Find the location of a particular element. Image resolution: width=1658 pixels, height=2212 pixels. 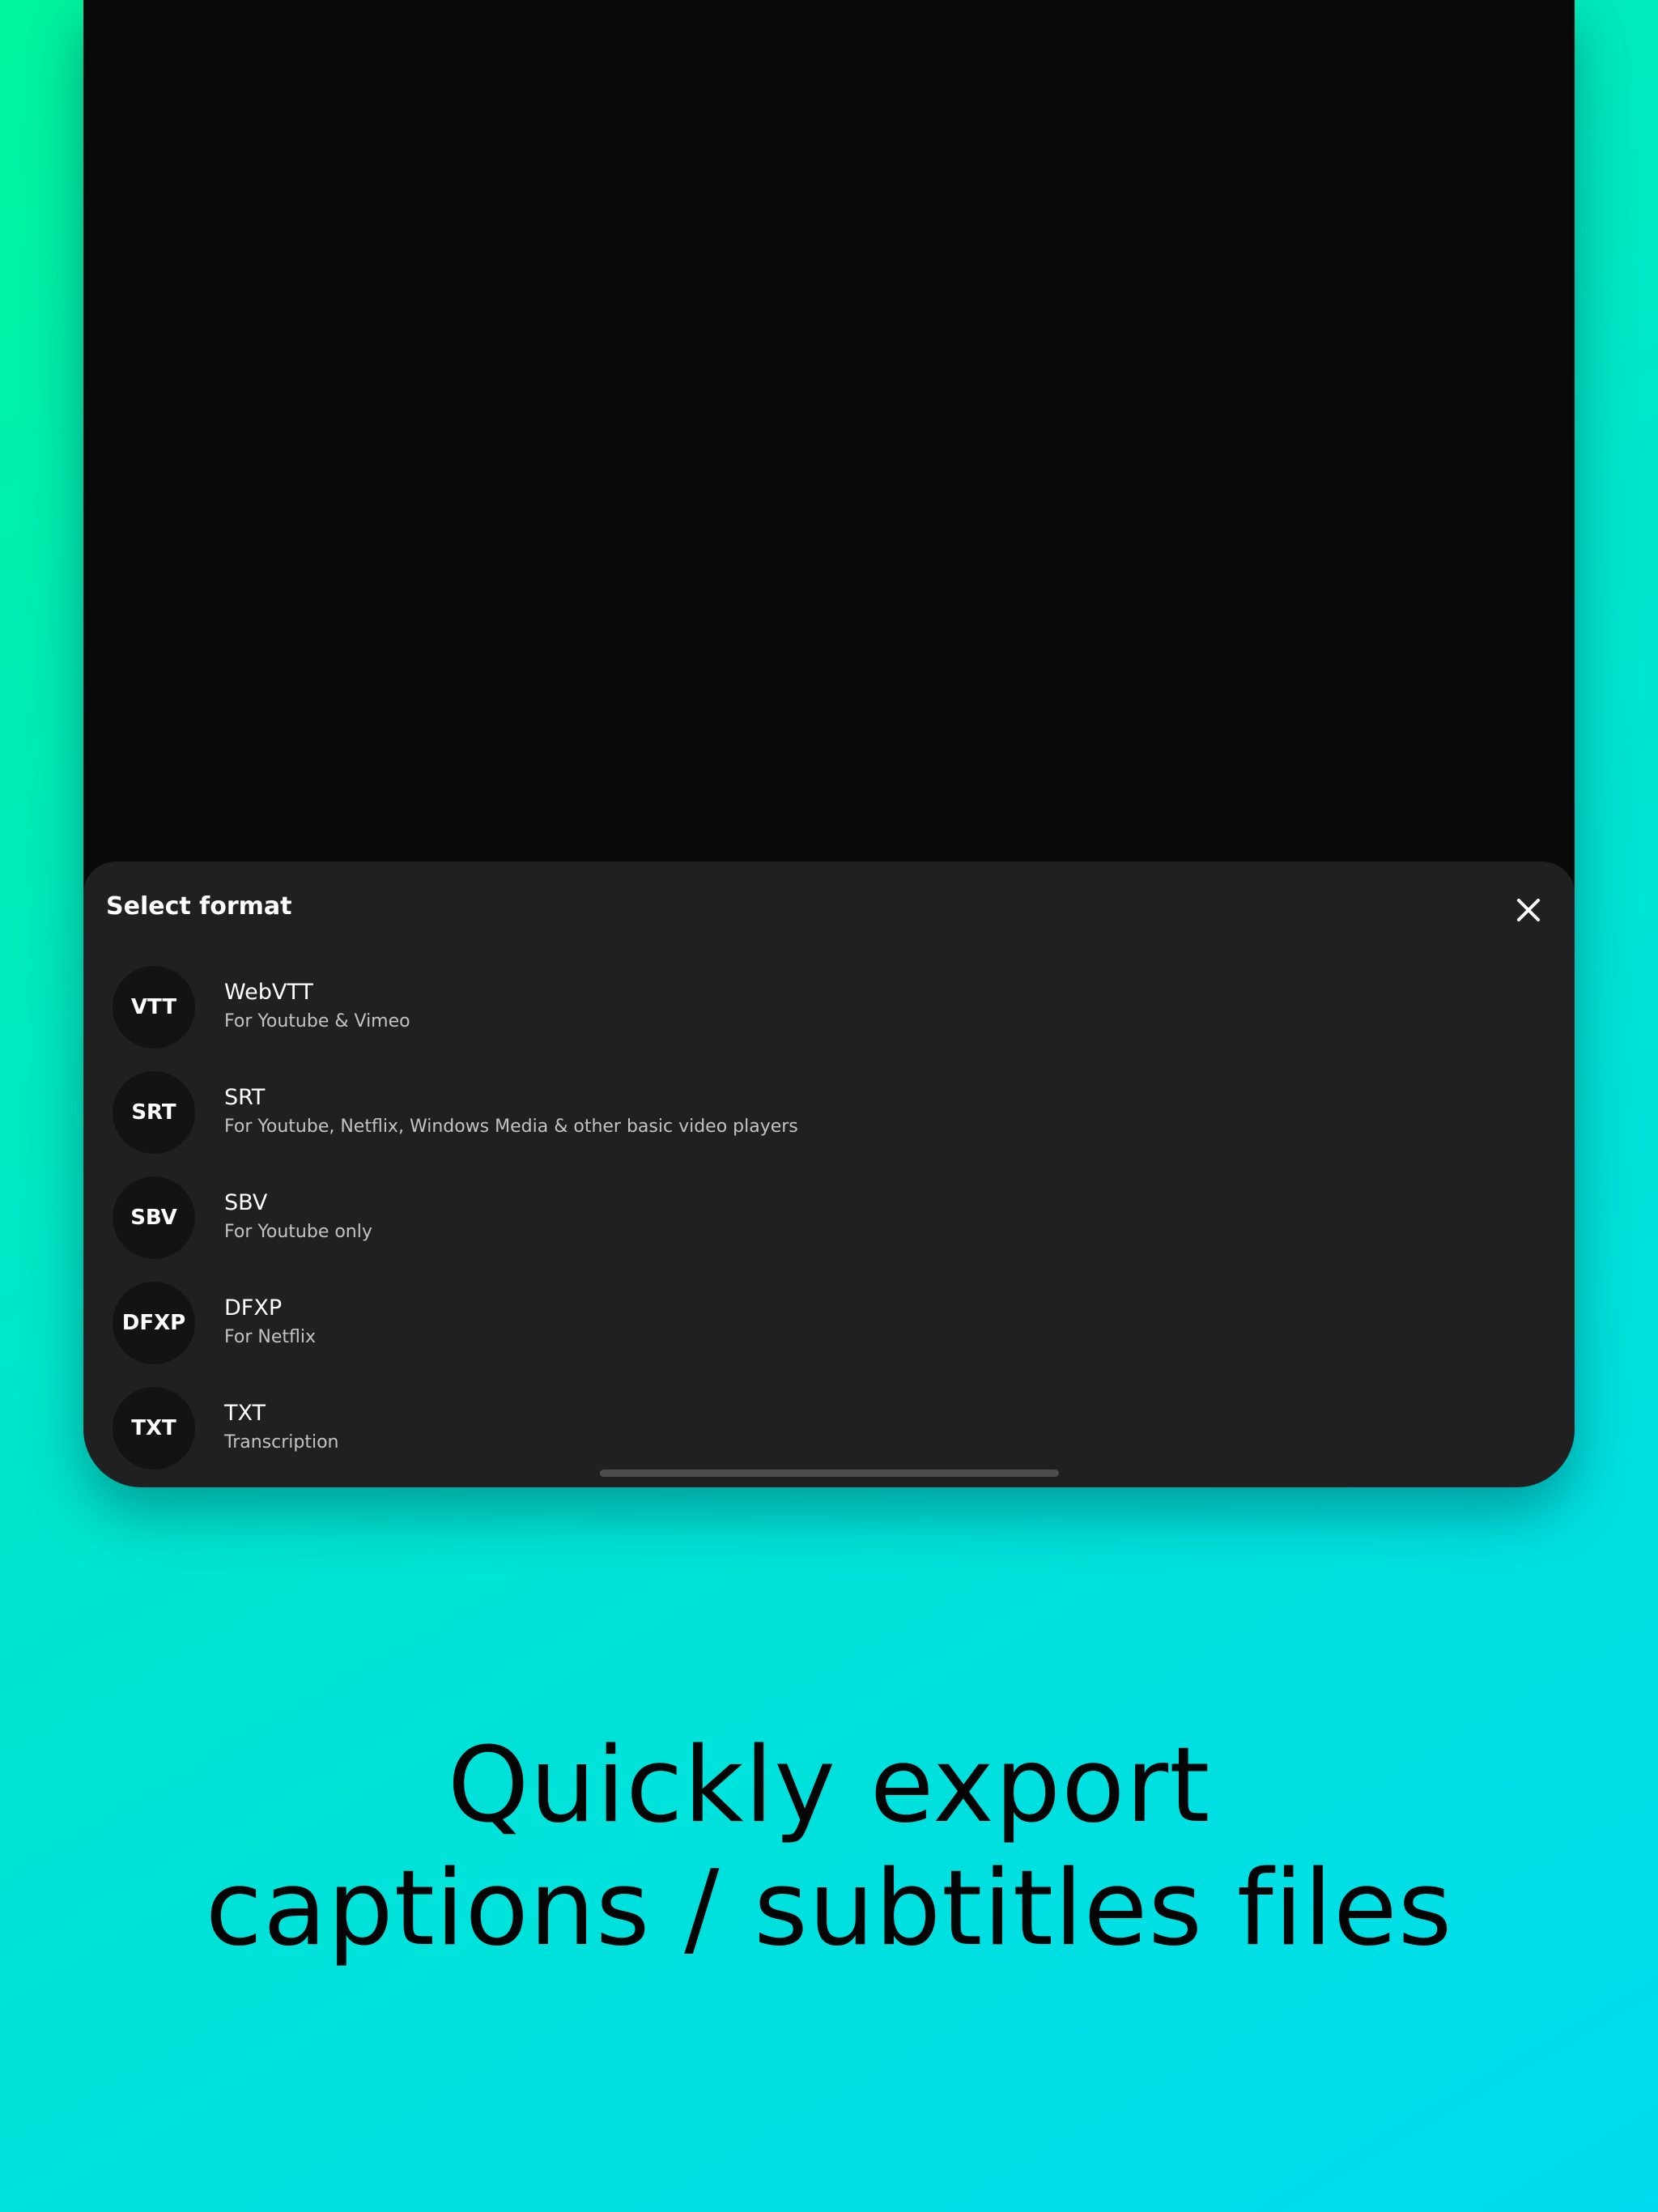

headline-line-1: Quickly export is located at coordinates (829, 1786).